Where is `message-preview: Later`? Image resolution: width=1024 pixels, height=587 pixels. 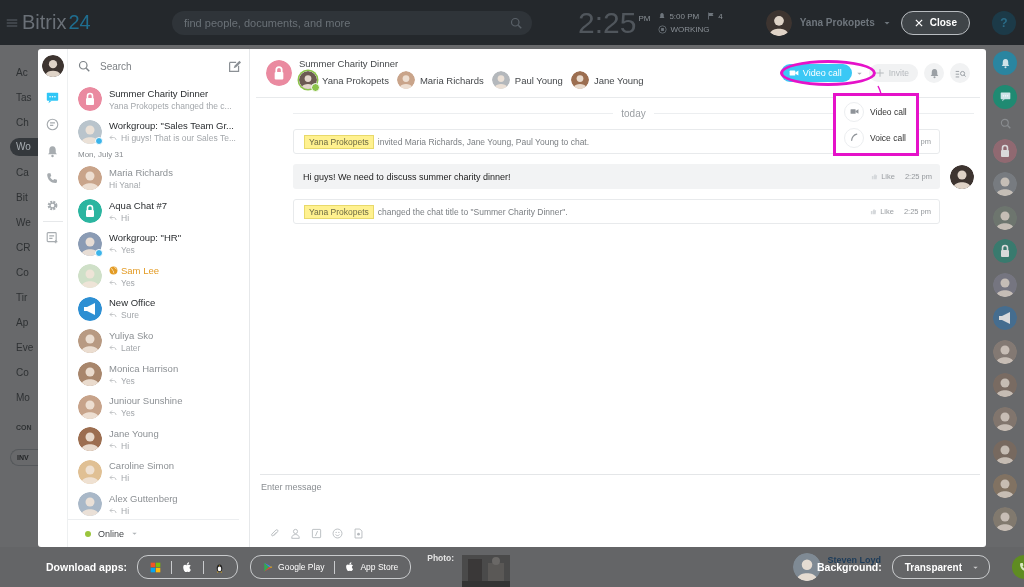 message-preview: Later is located at coordinates (131, 347).